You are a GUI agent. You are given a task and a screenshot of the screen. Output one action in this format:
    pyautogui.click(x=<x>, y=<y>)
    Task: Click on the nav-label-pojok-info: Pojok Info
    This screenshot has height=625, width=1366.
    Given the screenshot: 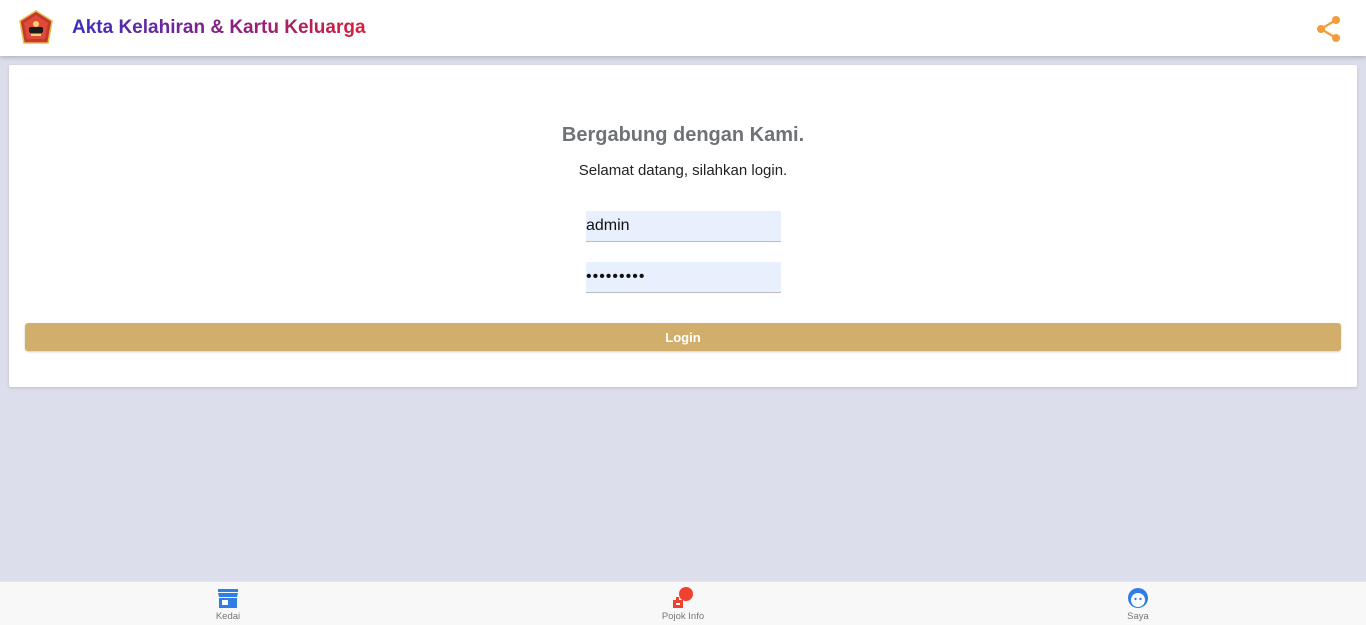 What is the action you would take?
    pyautogui.click(x=683, y=616)
    